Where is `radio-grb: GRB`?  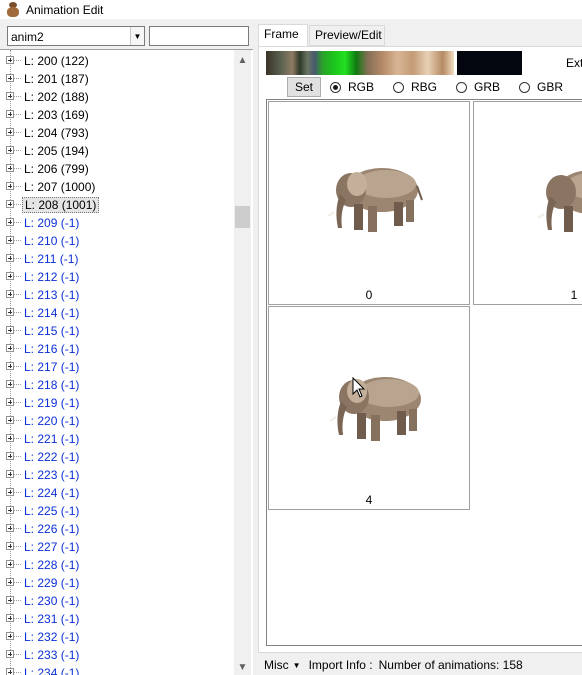 radio-grb: GRB is located at coordinates (478, 87).